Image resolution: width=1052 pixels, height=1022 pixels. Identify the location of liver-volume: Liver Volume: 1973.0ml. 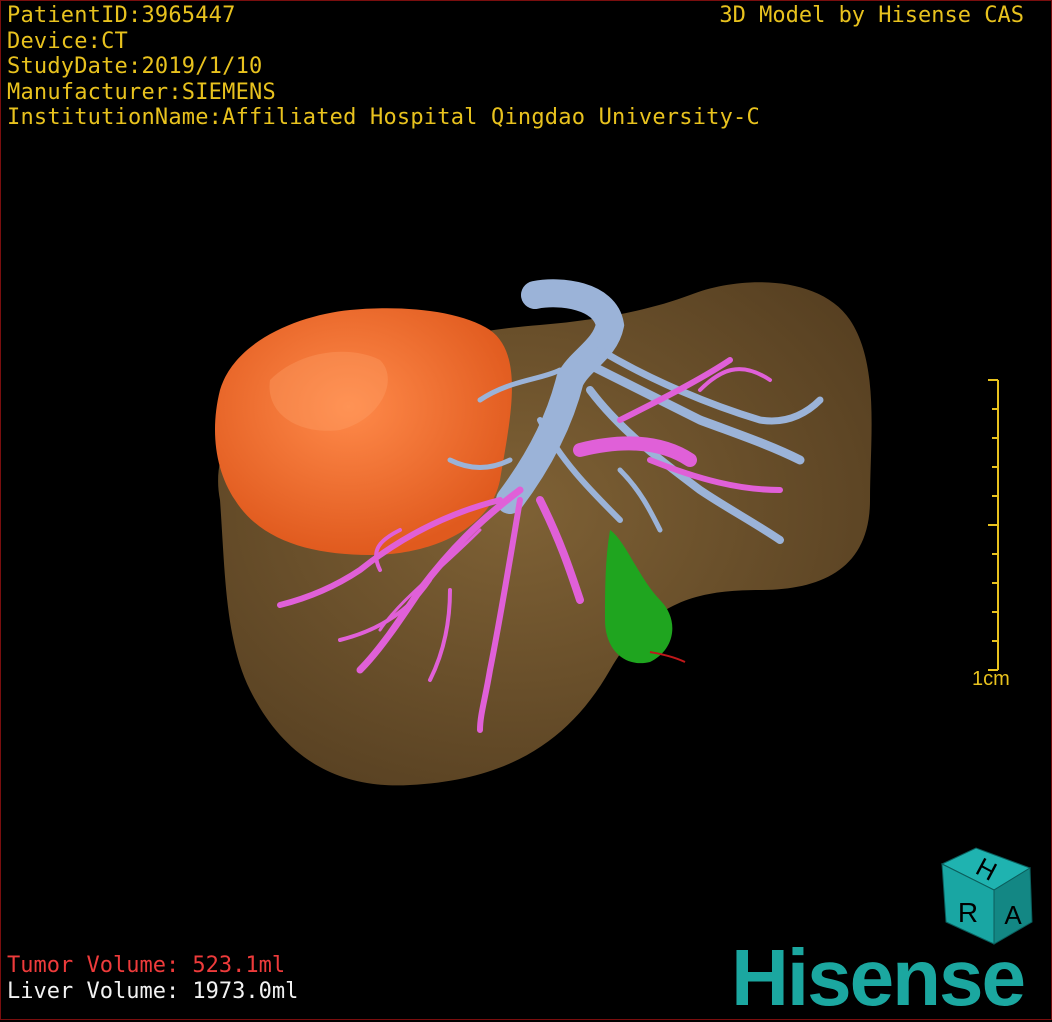
(153, 991).